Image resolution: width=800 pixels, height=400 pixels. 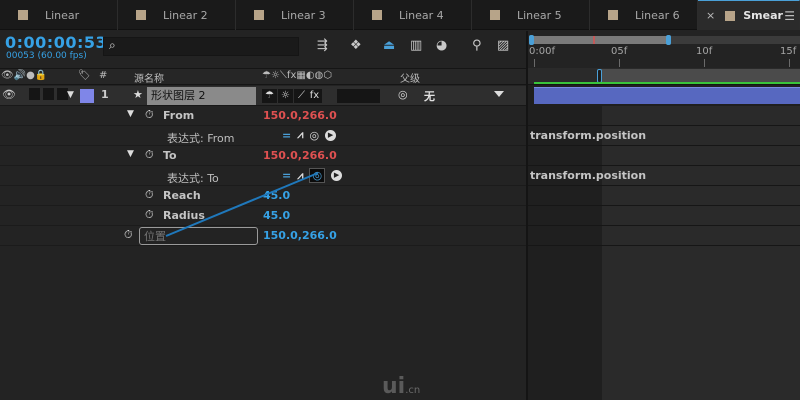 I want to click on work-area-bar, so click(x=700, y=75).